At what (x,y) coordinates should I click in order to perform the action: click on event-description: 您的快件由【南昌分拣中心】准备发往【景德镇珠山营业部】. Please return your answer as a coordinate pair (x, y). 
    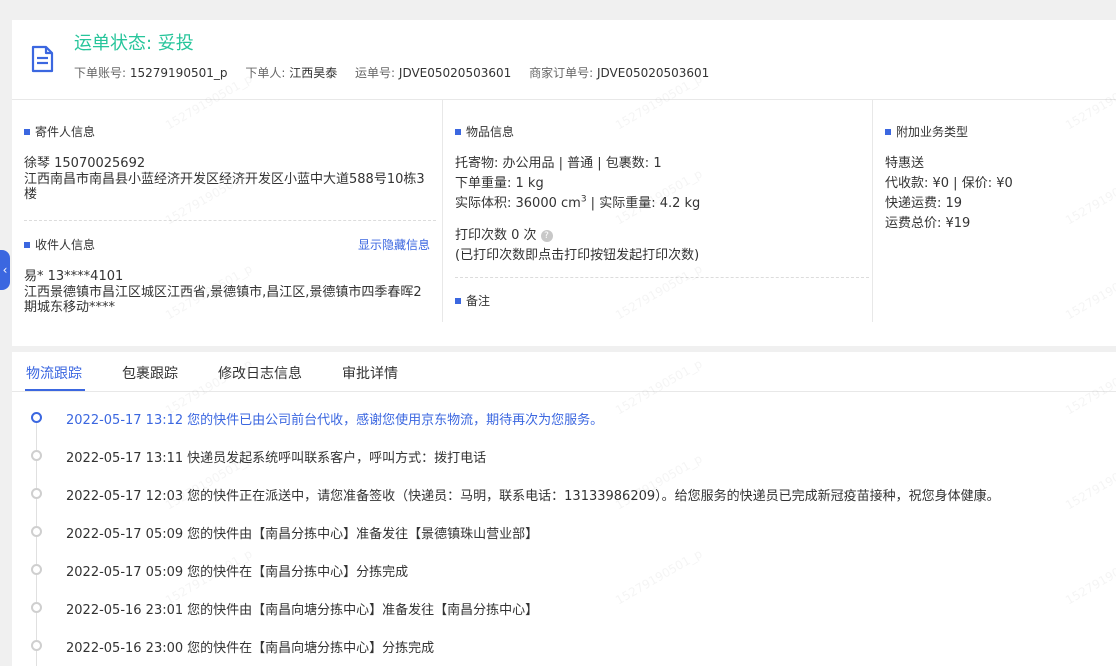
    Looking at the image, I should click on (363, 534).